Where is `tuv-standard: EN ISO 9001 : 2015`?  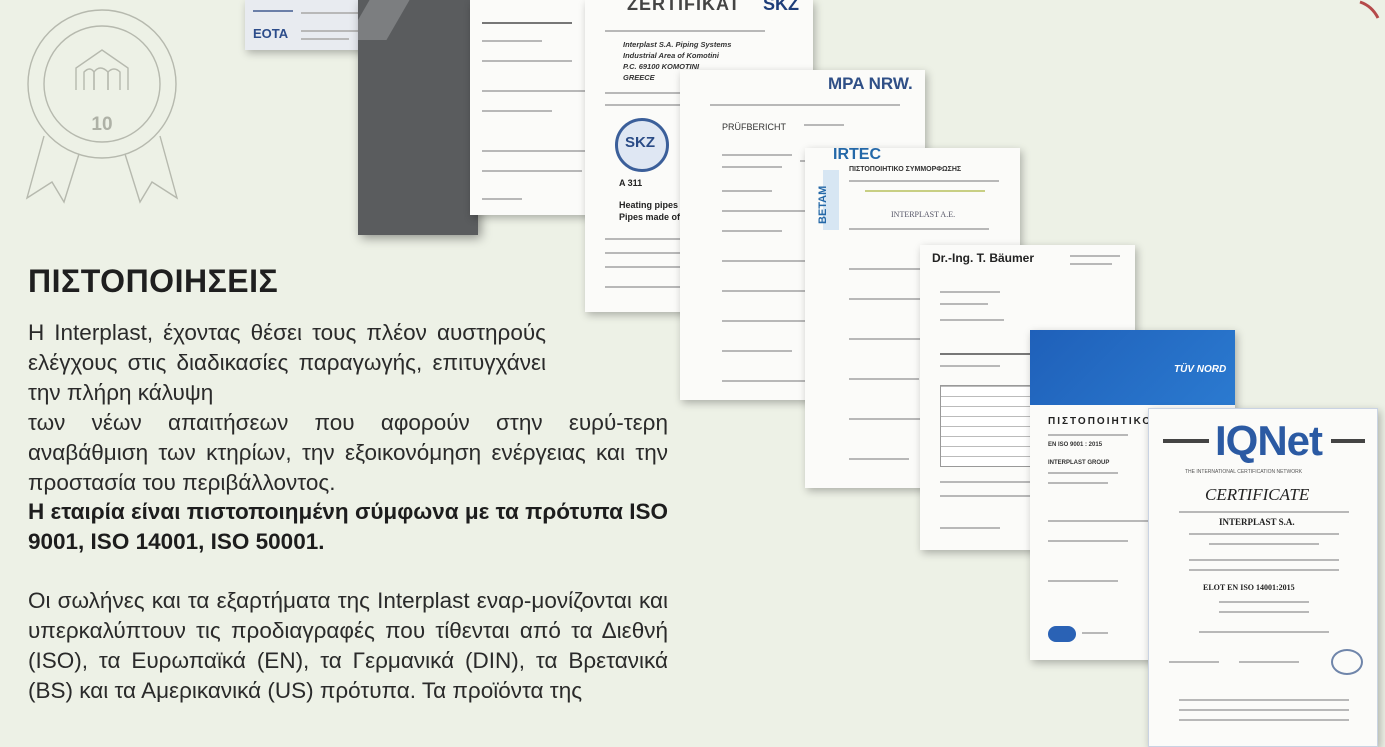
tuv-standard: EN ISO 9001 : 2015 is located at coordinates (1075, 445).